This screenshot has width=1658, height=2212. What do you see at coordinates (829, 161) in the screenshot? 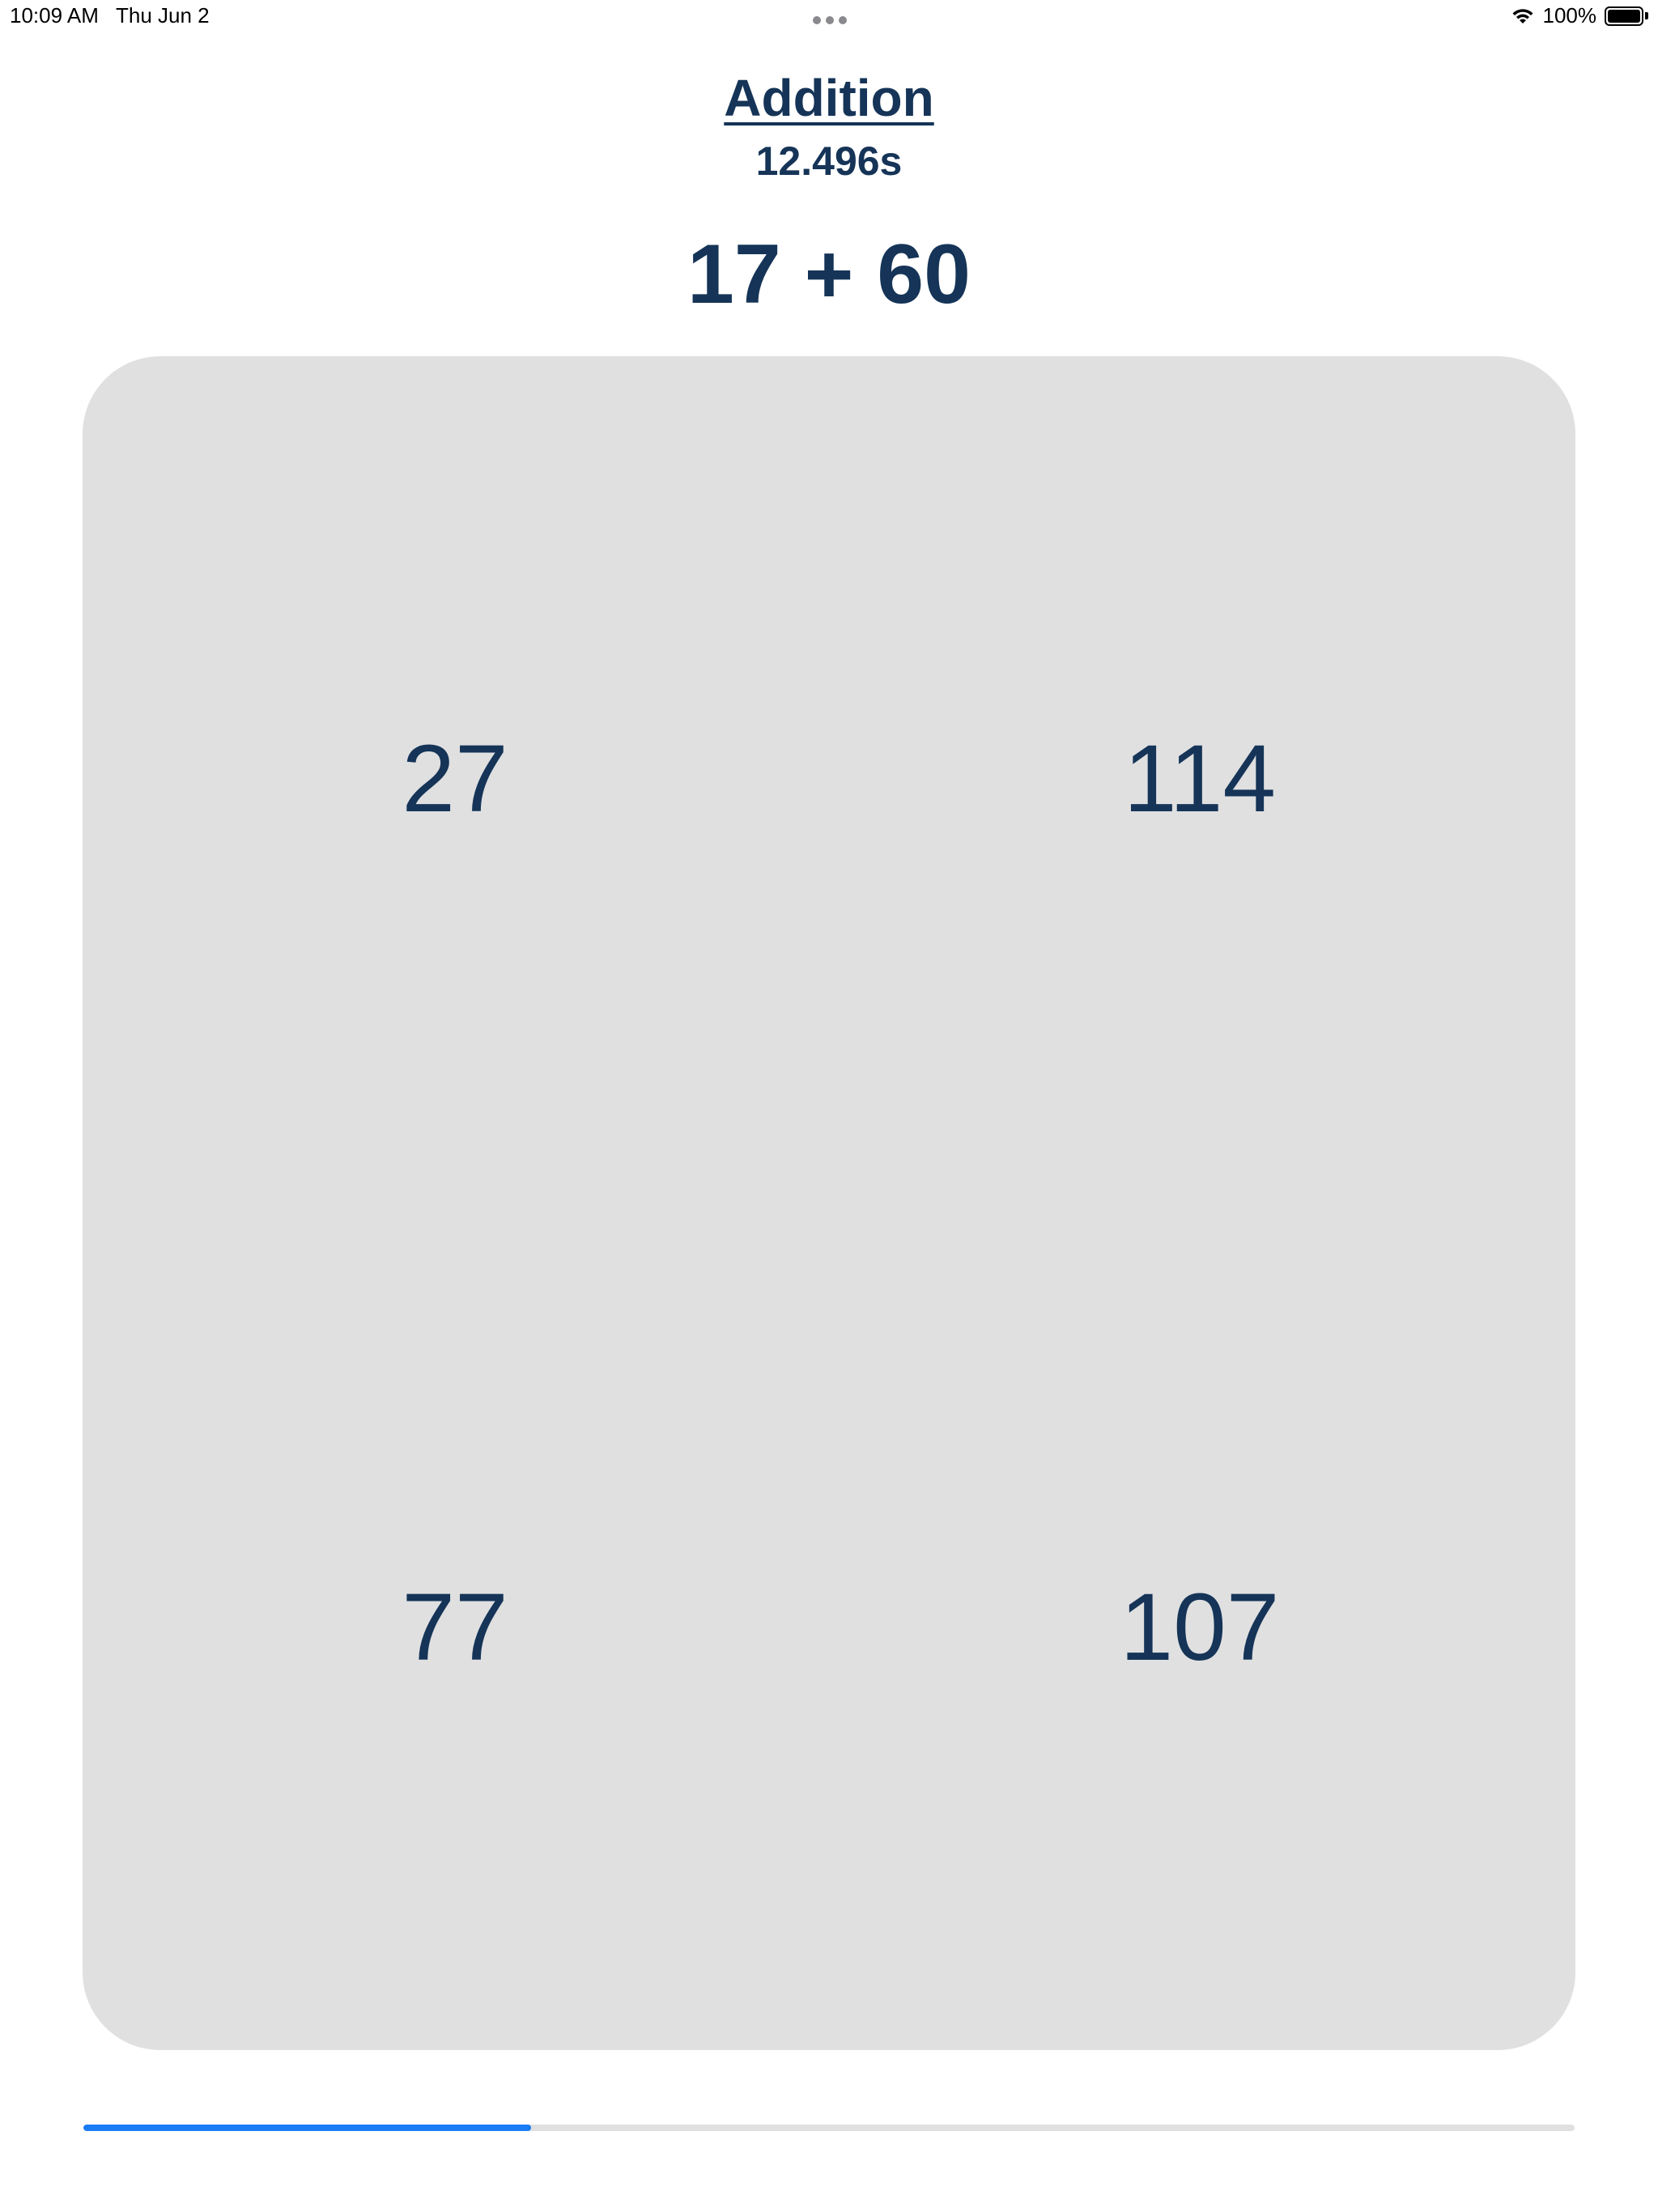
I see `quiz-timer: 12.496s` at bounding box center [829, 161].